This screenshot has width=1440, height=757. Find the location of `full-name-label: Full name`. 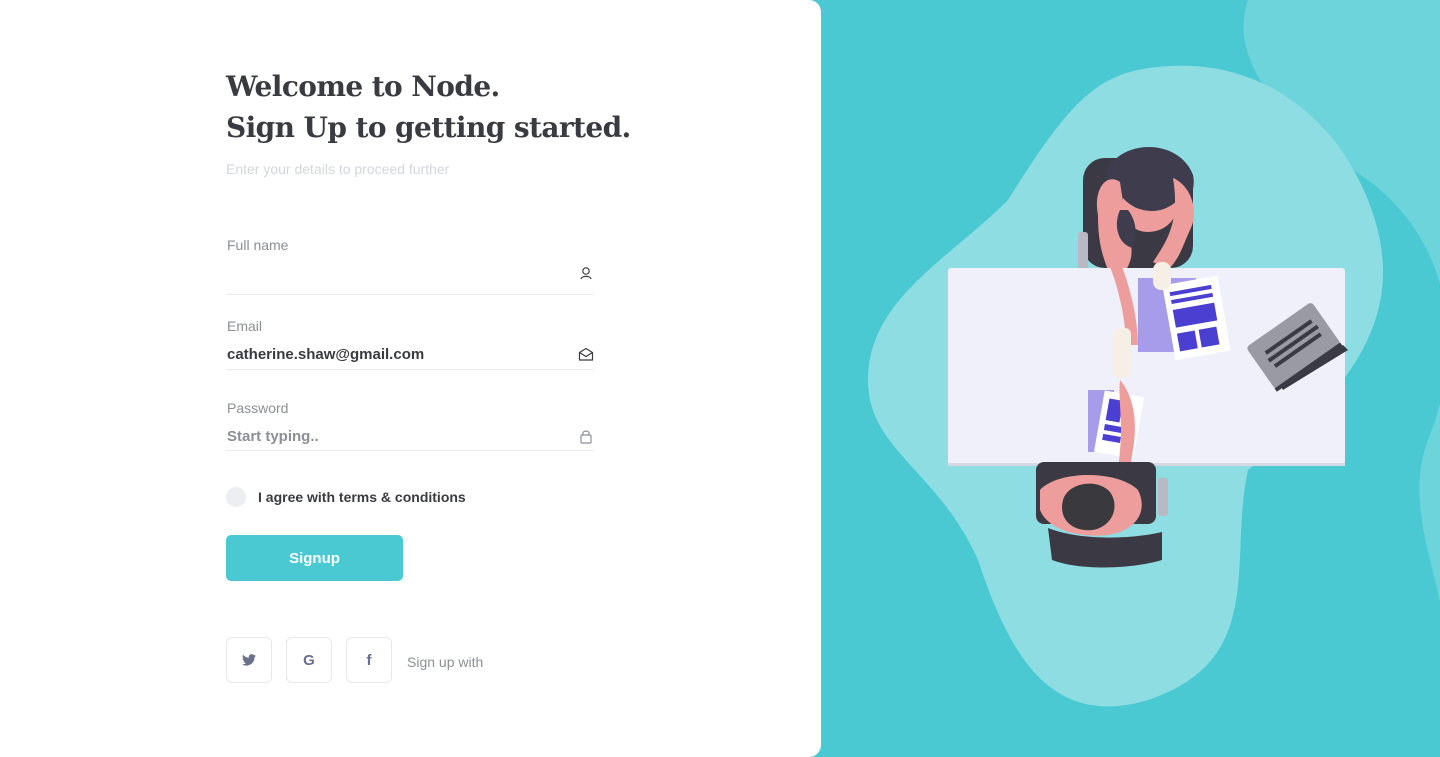

full-name-label: Full name is located at coordinates (258, 245).